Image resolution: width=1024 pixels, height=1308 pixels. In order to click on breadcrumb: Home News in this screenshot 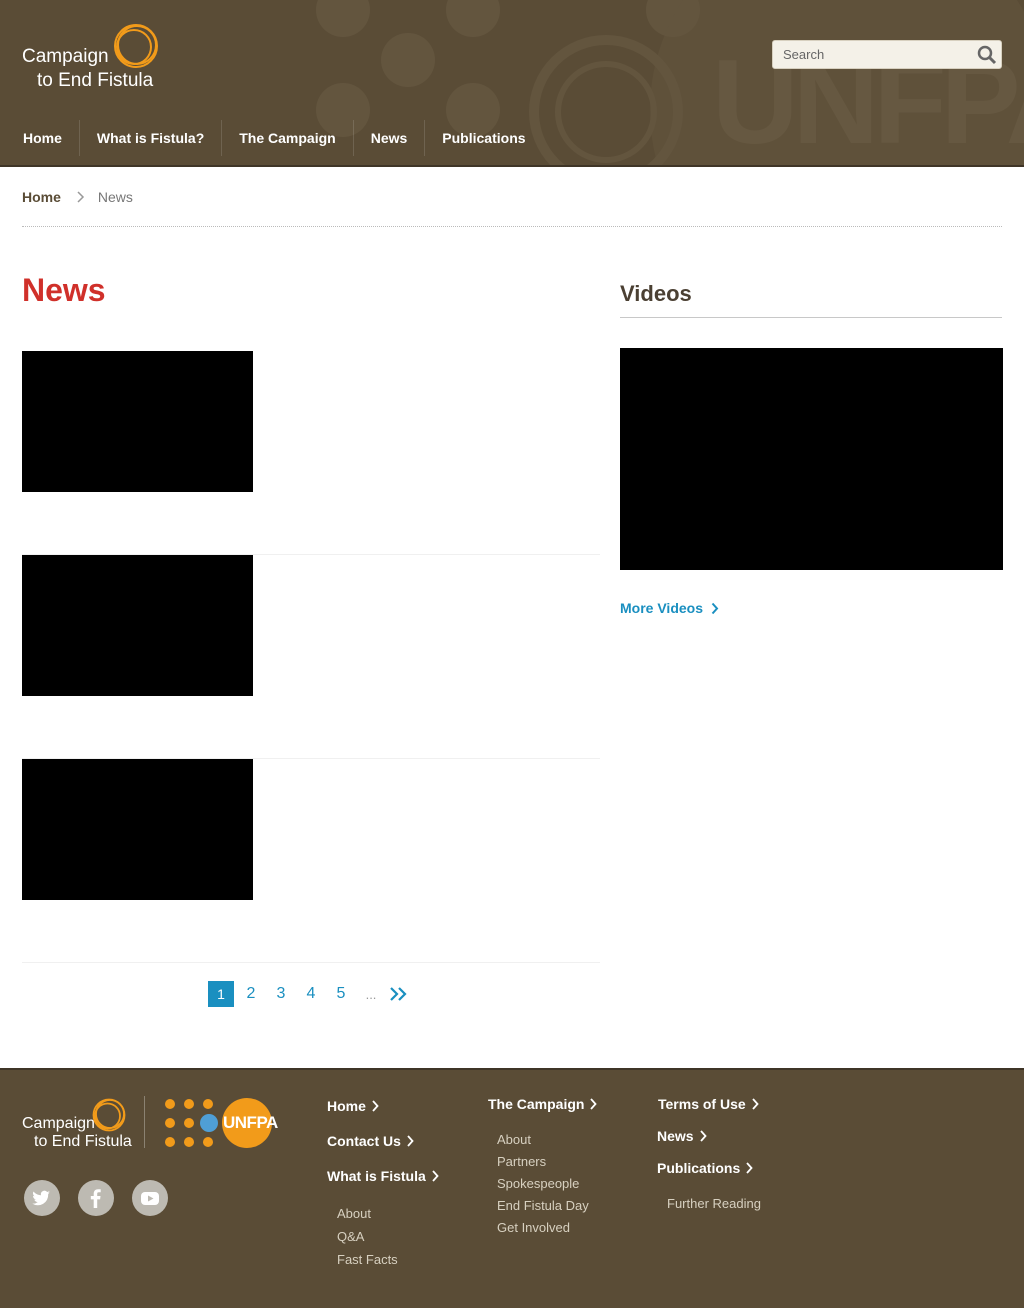, I will do `click(77, 197)`.